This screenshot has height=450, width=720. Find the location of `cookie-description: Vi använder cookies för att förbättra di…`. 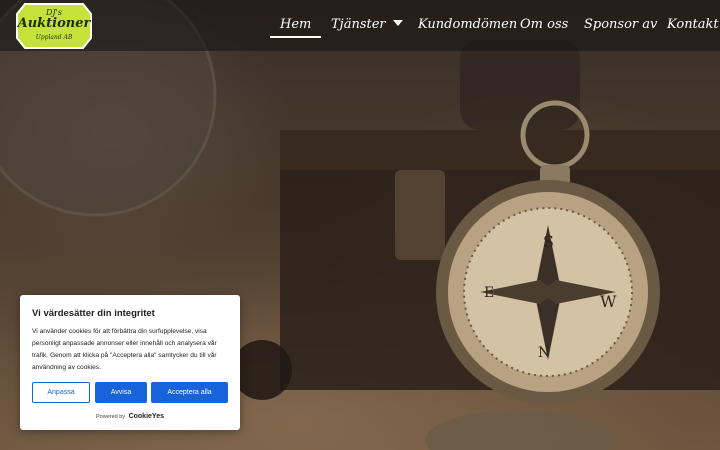

cookie-description: Vi använder cookies för att förbättra di… is located at coordinates (124, 349).